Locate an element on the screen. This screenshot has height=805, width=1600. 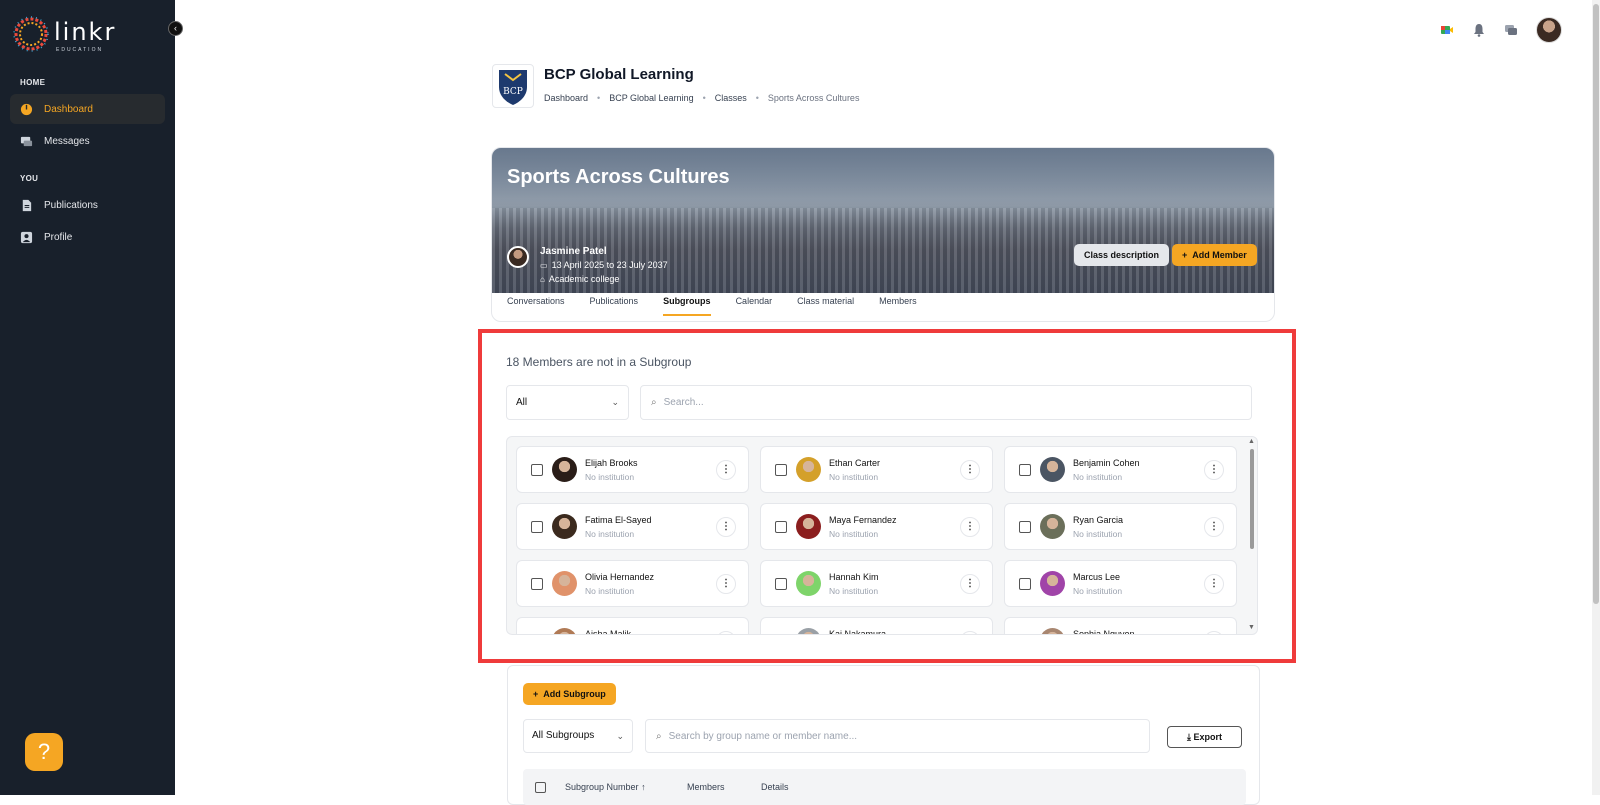
member-card: Ethan Carter No institution ⋮ is located at coordinates (876, 469).